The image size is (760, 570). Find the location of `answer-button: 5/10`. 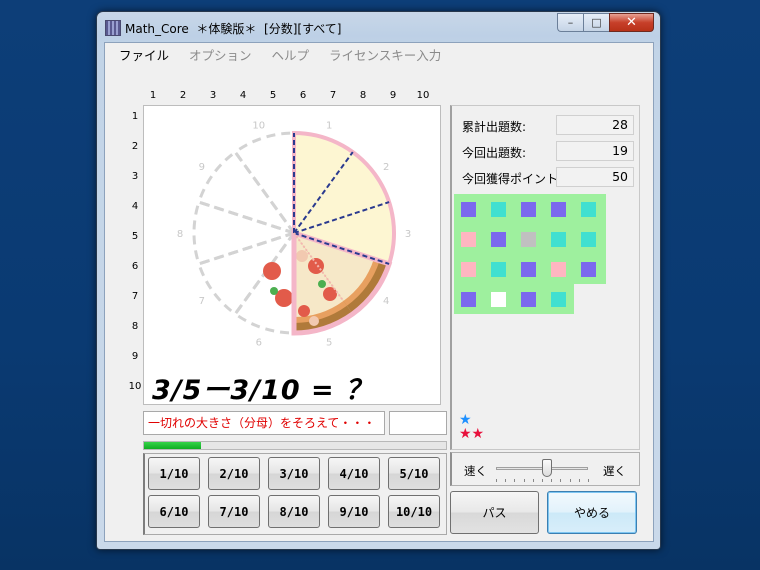

answer-button: 5/10 is located at coordinates (414, 473).